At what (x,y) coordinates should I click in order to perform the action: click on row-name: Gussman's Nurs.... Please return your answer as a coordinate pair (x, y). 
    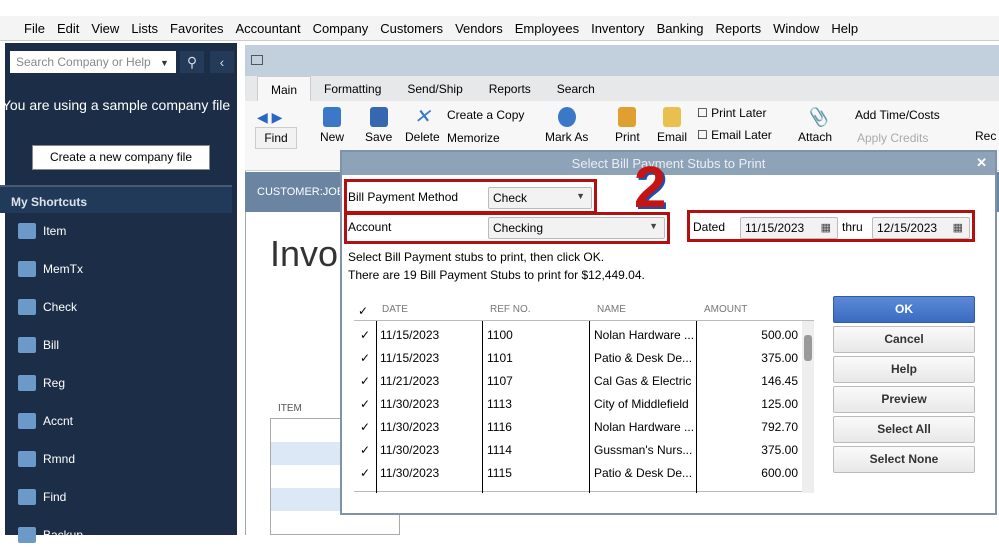
    Looking at the image, I should click on (643, 450).